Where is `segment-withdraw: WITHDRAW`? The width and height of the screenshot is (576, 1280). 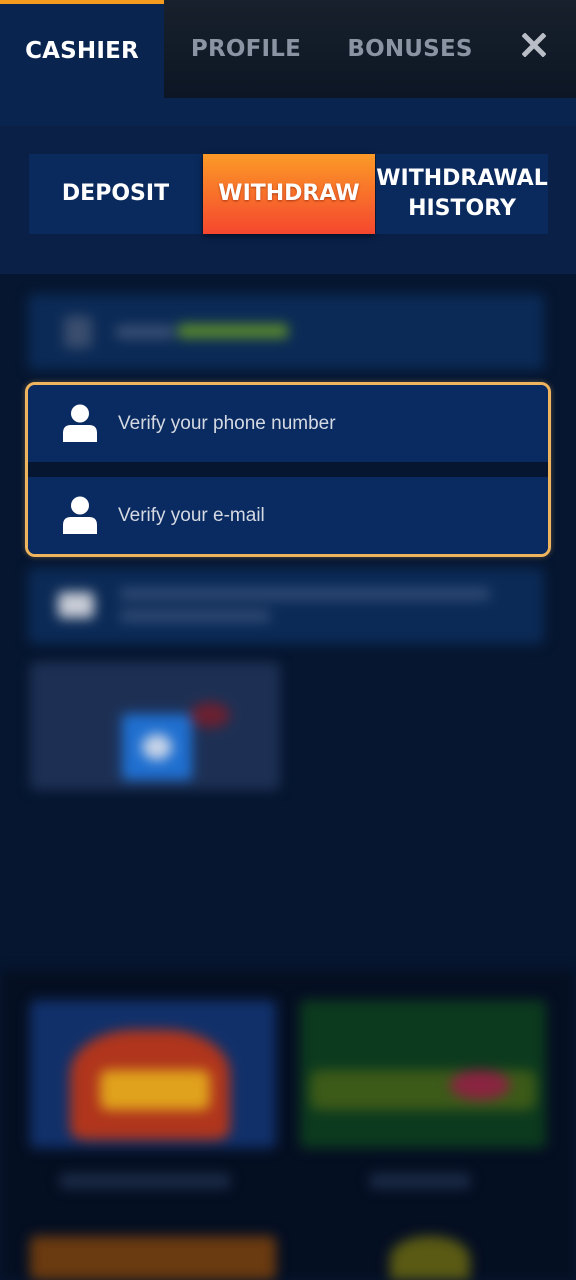
segment-withdraw: WITHDRAW is located at coordinates (289, 194).